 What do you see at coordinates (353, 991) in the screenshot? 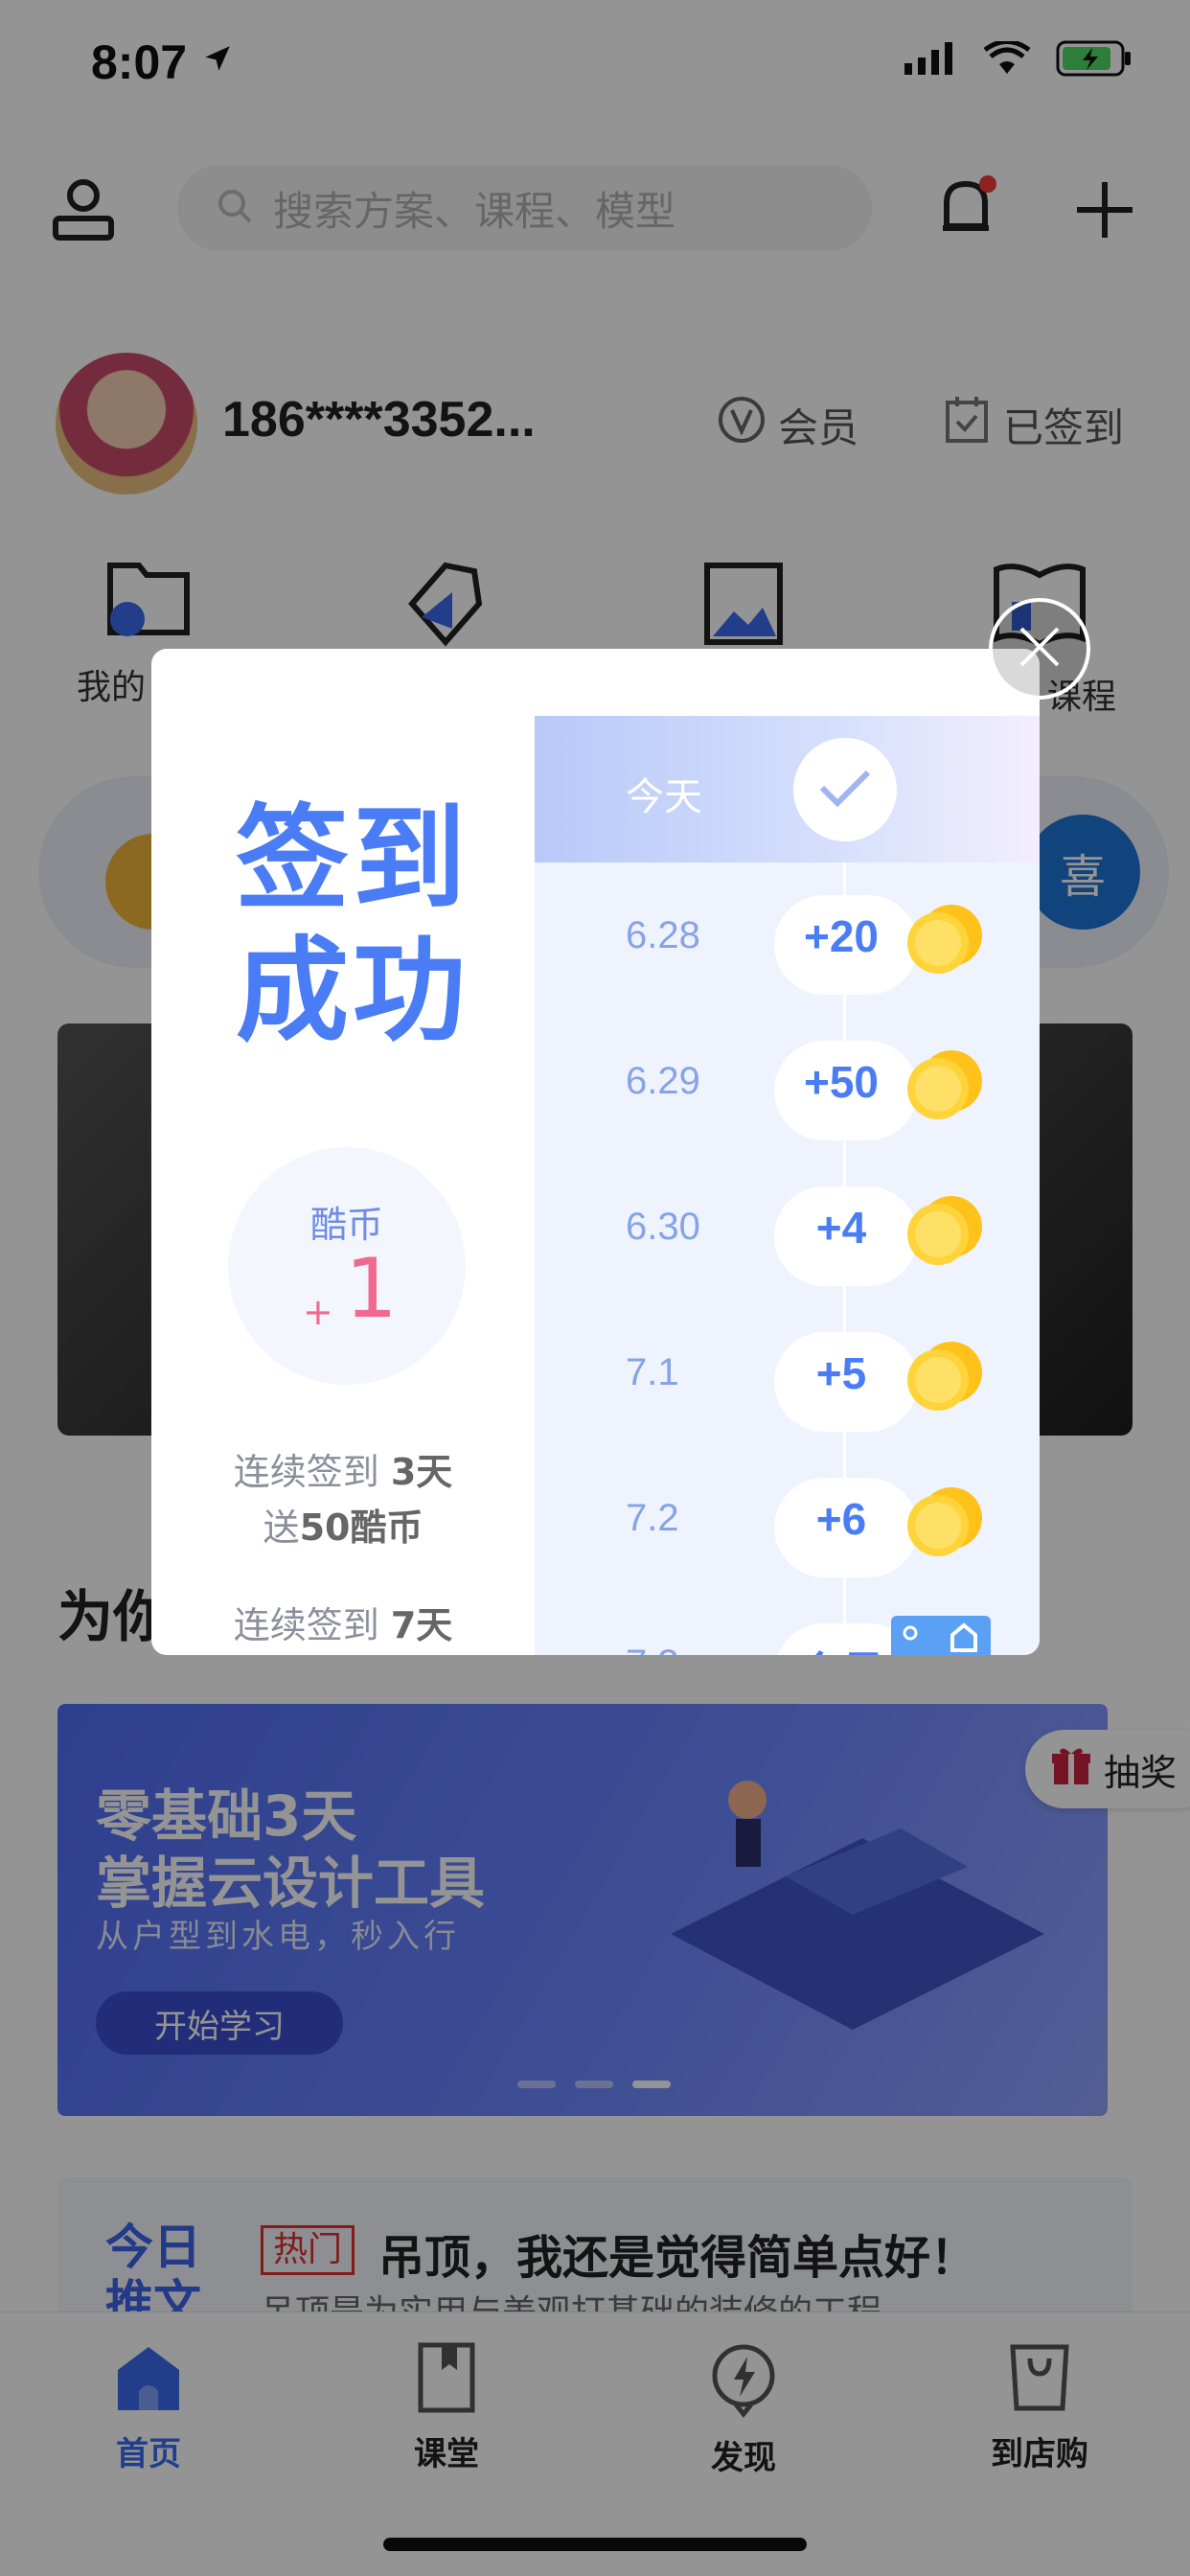
I see `success-title-line2: 成功` at bounding box center [353, 991].